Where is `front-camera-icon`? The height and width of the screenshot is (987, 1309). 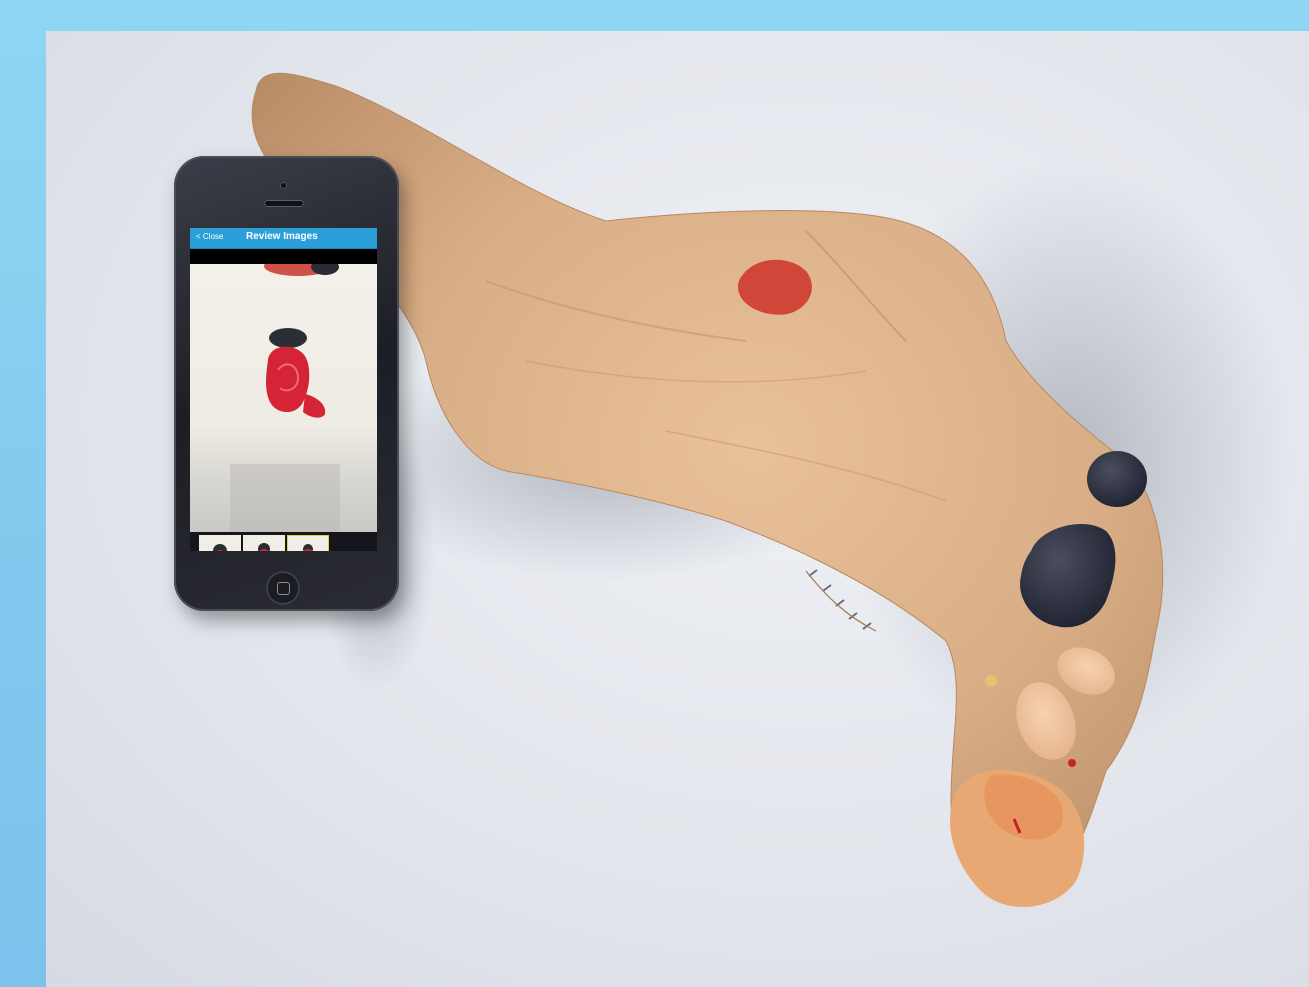
front-camera-icon is located at coordinates (283, 185).